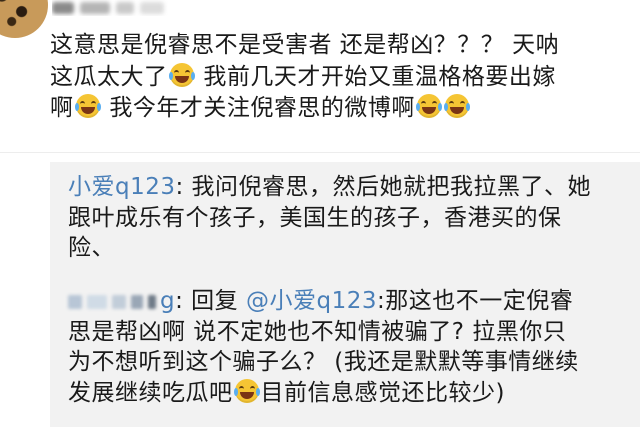 The image size is (640, 427). I want to click on reply-text: 险、, so click(91, 248).